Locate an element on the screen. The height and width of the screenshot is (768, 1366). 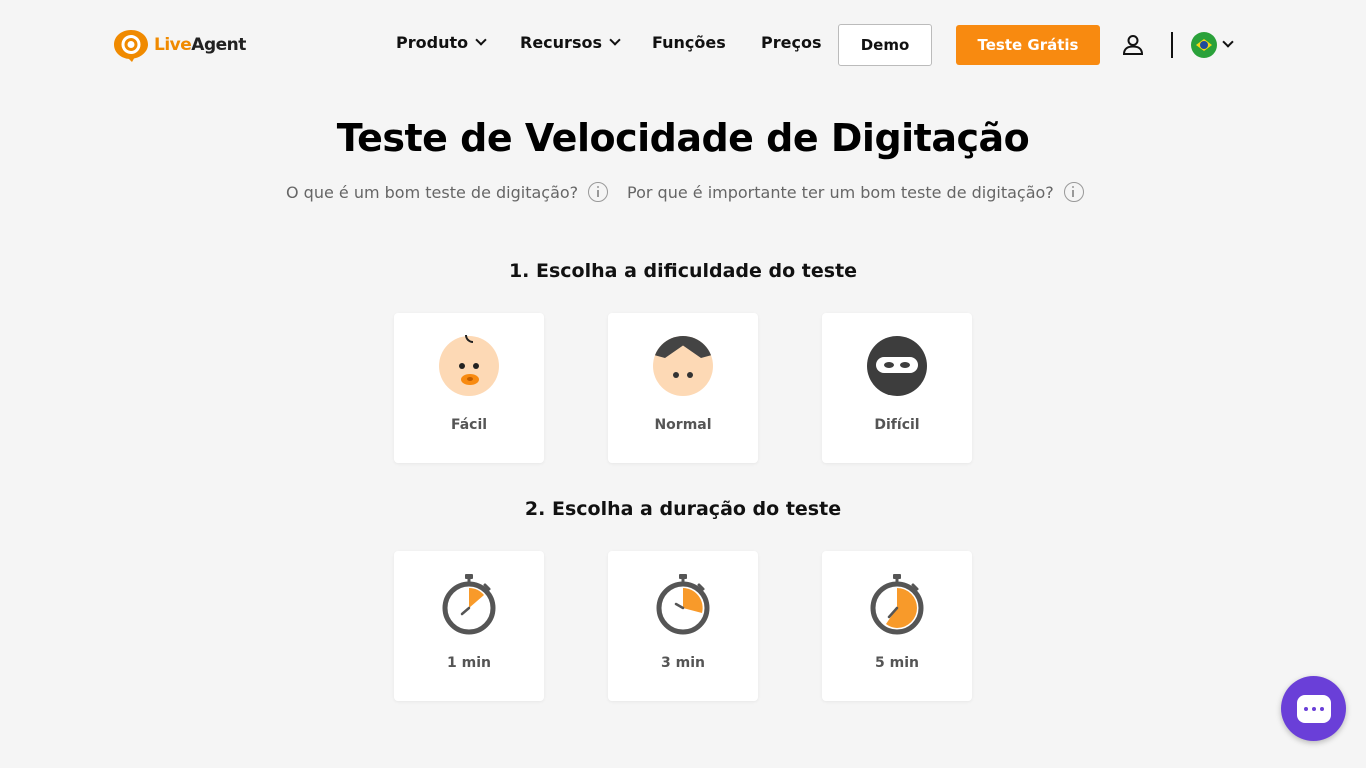
nav-recursos: Recursos is located at coordinates (570, 42).